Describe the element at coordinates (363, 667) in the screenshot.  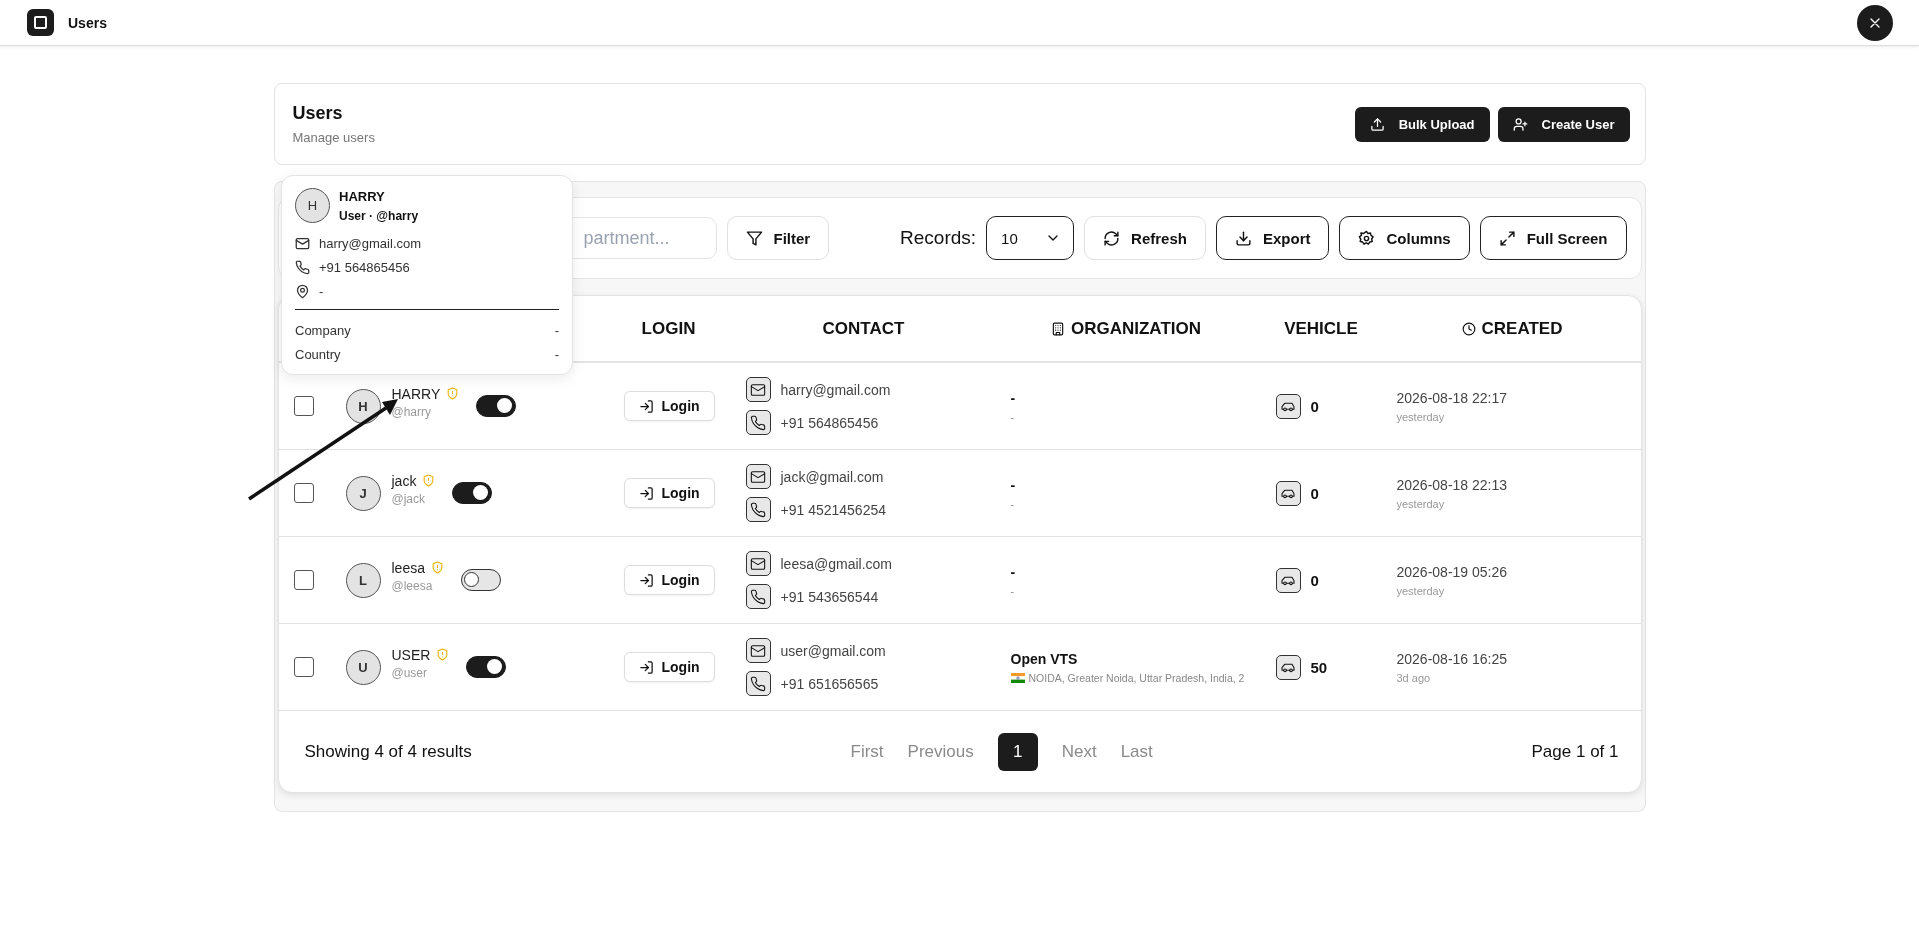
I see `avatar: U` at that location.